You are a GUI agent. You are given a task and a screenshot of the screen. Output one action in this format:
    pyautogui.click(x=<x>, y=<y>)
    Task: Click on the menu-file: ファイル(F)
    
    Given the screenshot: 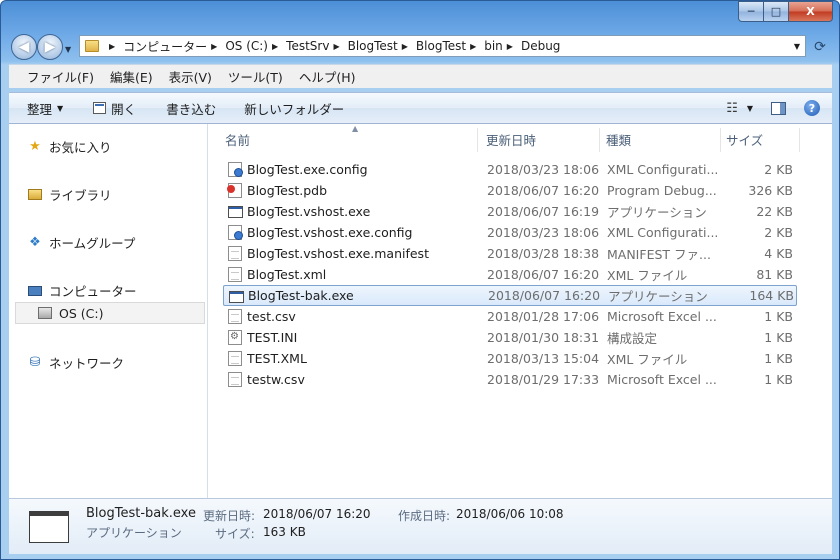 What is the action you would take?
    pyautogui.click(x=60, y=76)
    